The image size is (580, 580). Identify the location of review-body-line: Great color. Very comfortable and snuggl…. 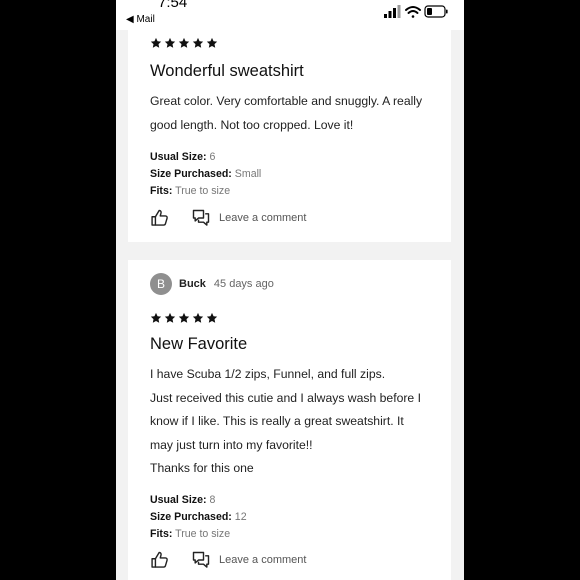
(286, 101).